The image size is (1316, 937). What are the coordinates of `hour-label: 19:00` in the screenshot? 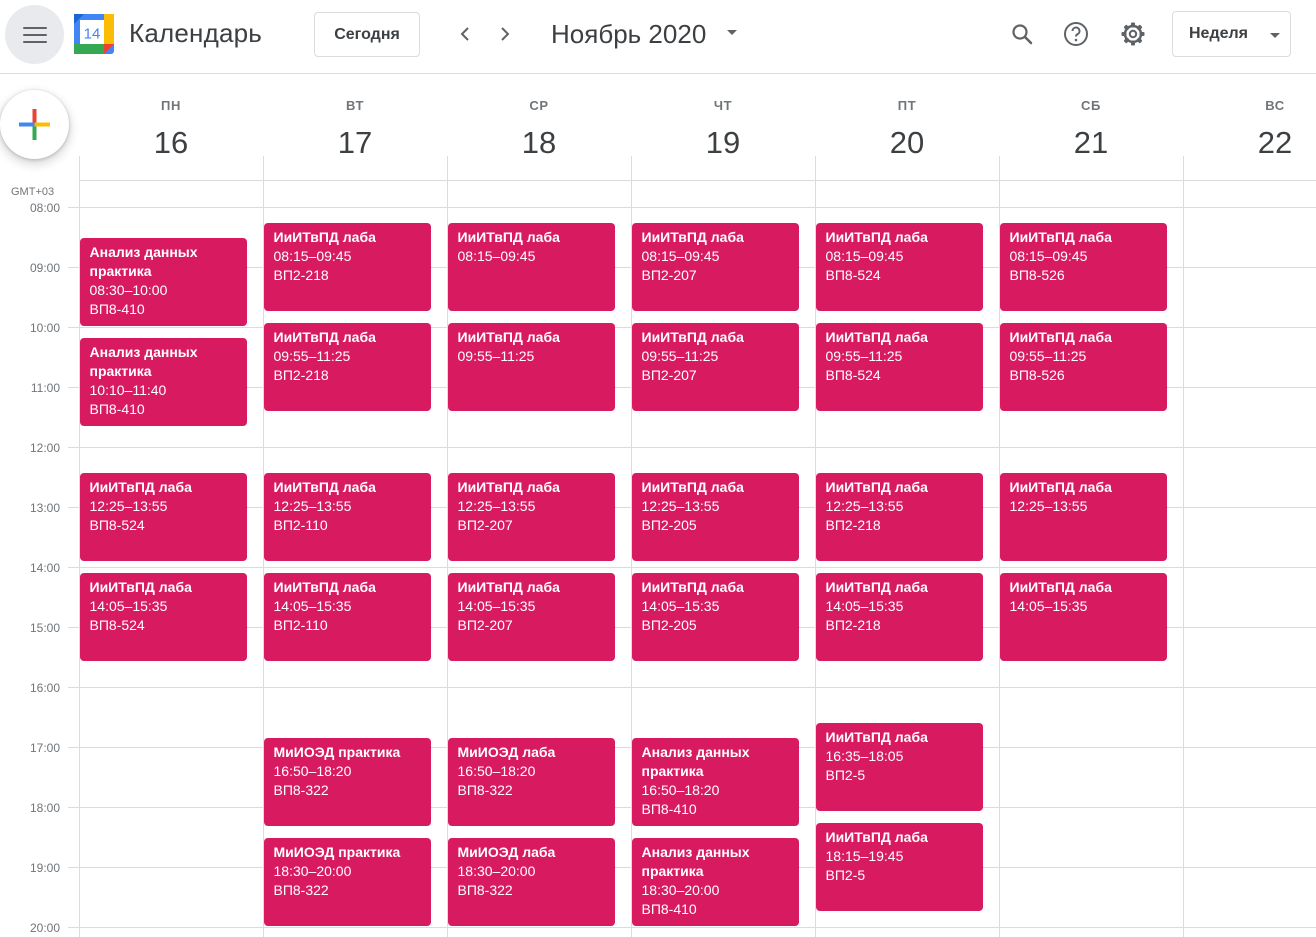 It's located at (44, 868).